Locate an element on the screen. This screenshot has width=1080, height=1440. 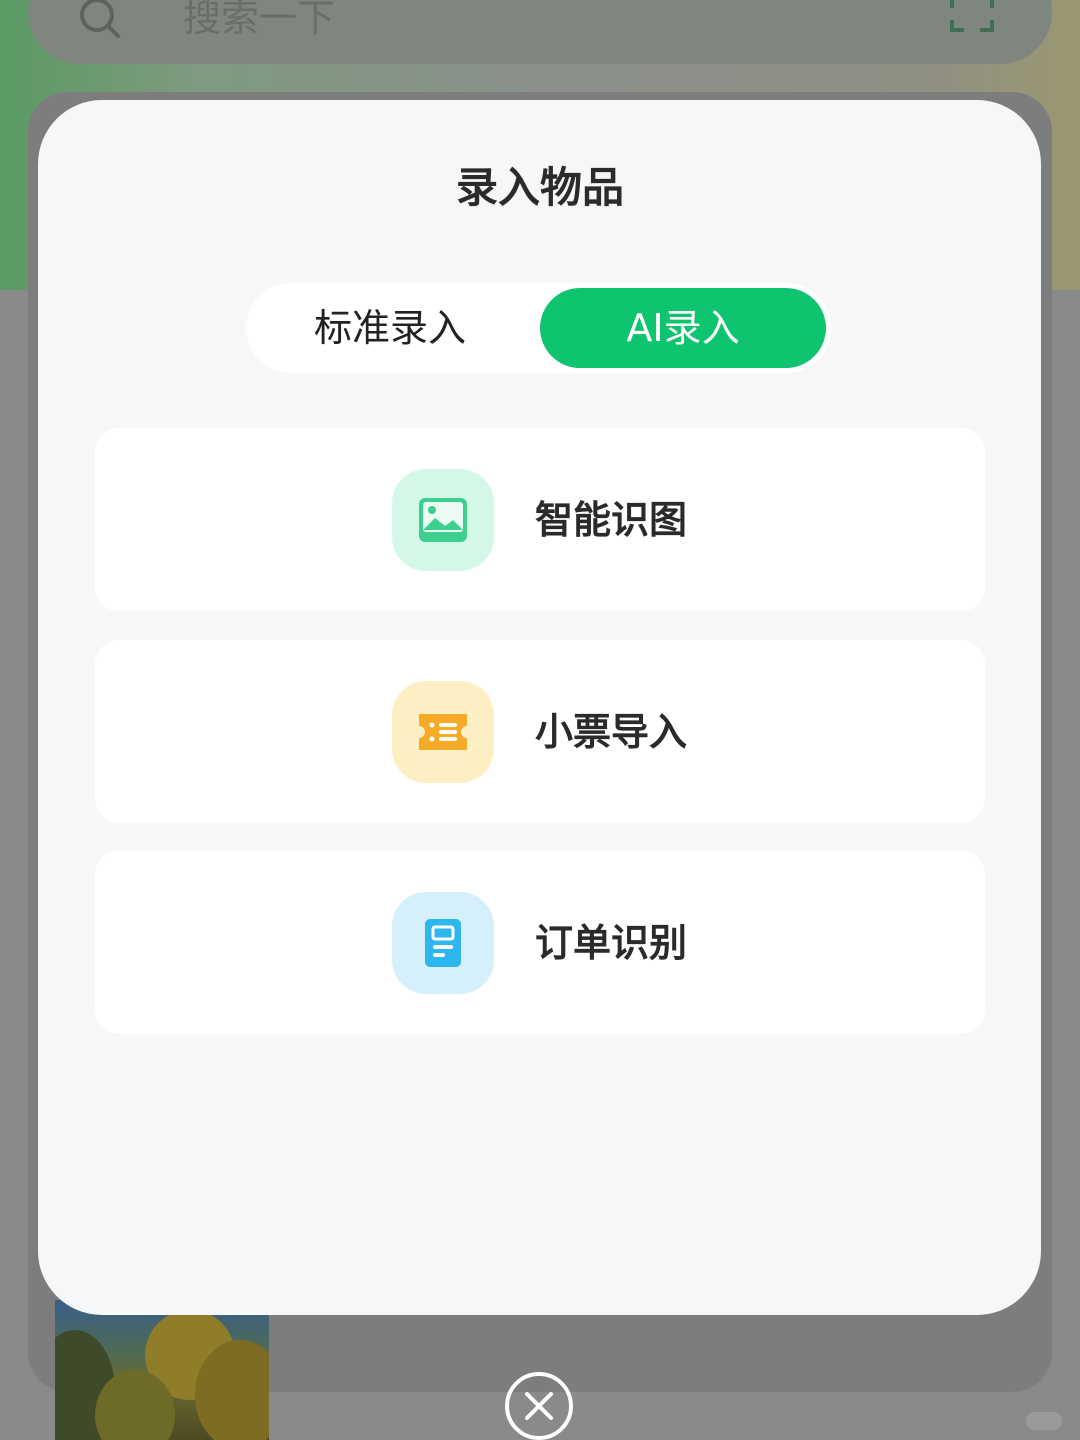
image-icon is located at coordinates (443, 520).